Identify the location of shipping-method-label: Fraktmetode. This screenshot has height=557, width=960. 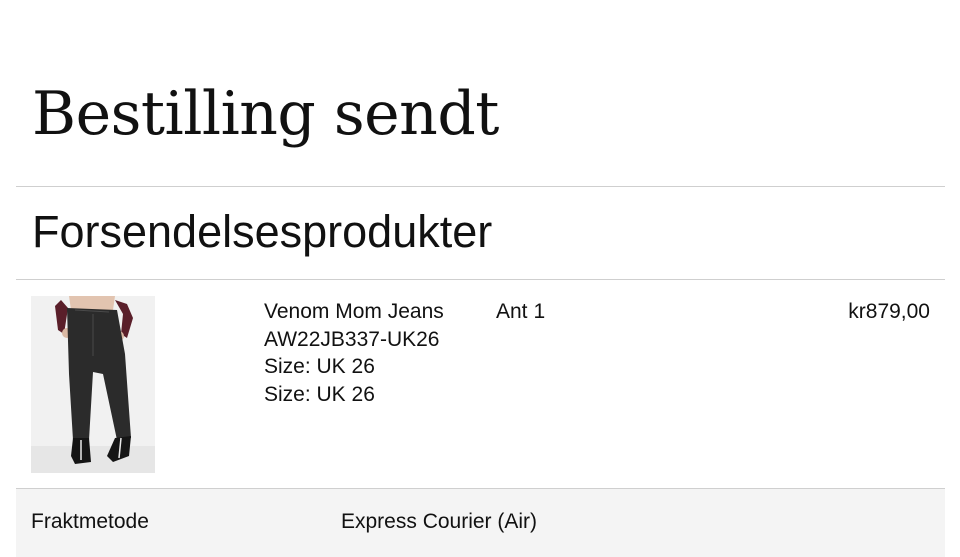
(90, 521).